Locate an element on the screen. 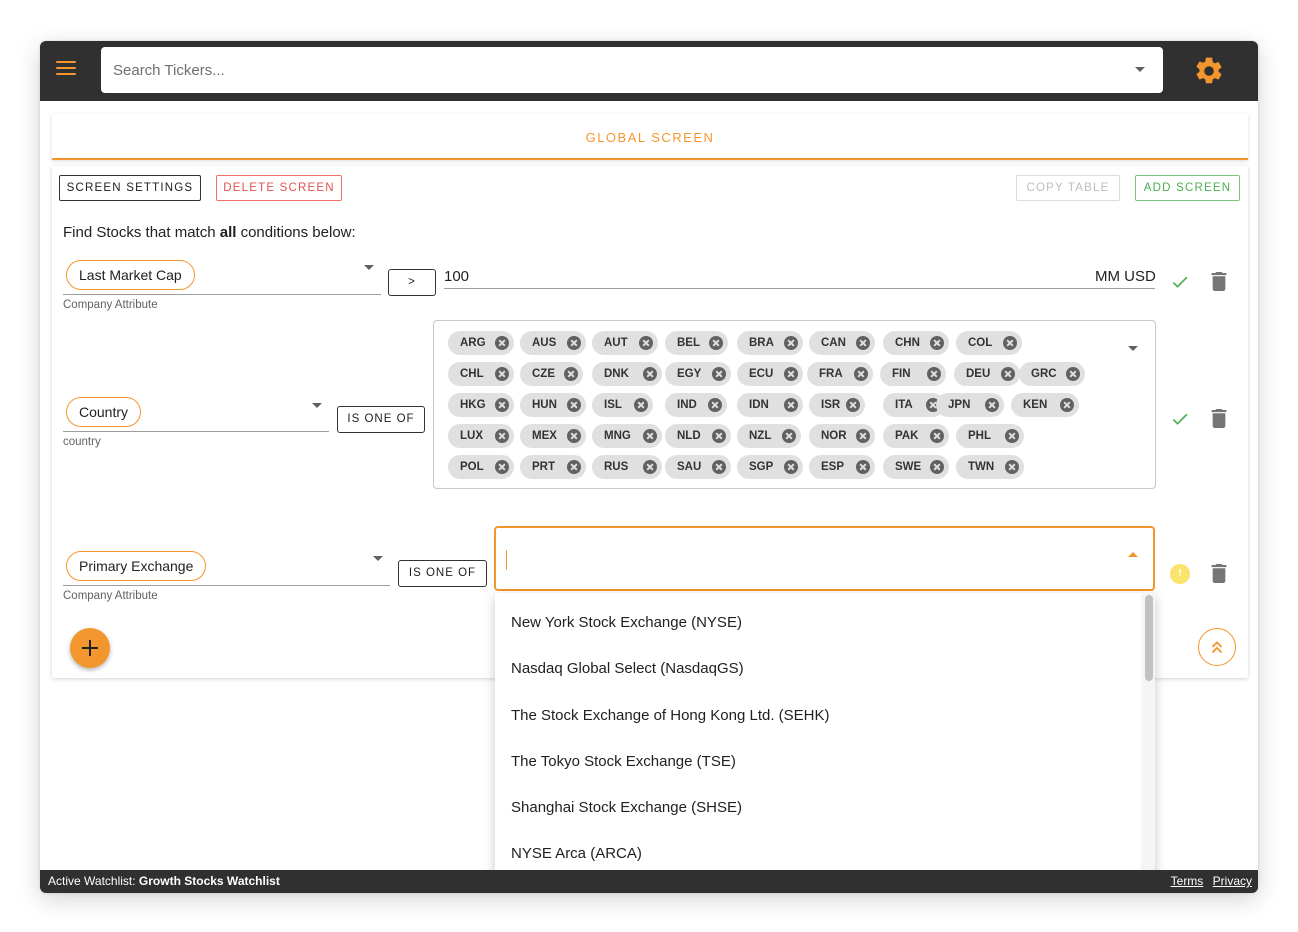 The image size is (1298, 932). tab-global-screen: GLOBAL SCREEN is located at coordinates (650, 137).